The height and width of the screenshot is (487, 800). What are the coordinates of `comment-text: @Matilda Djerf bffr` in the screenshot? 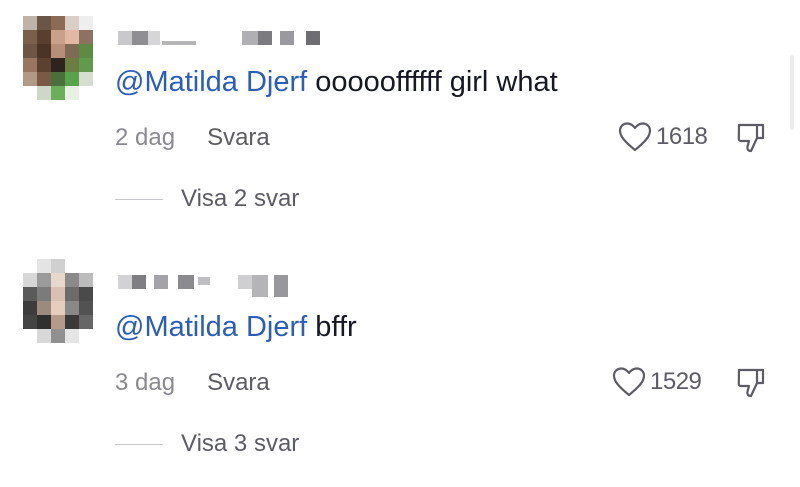 It's located at (236, 327).